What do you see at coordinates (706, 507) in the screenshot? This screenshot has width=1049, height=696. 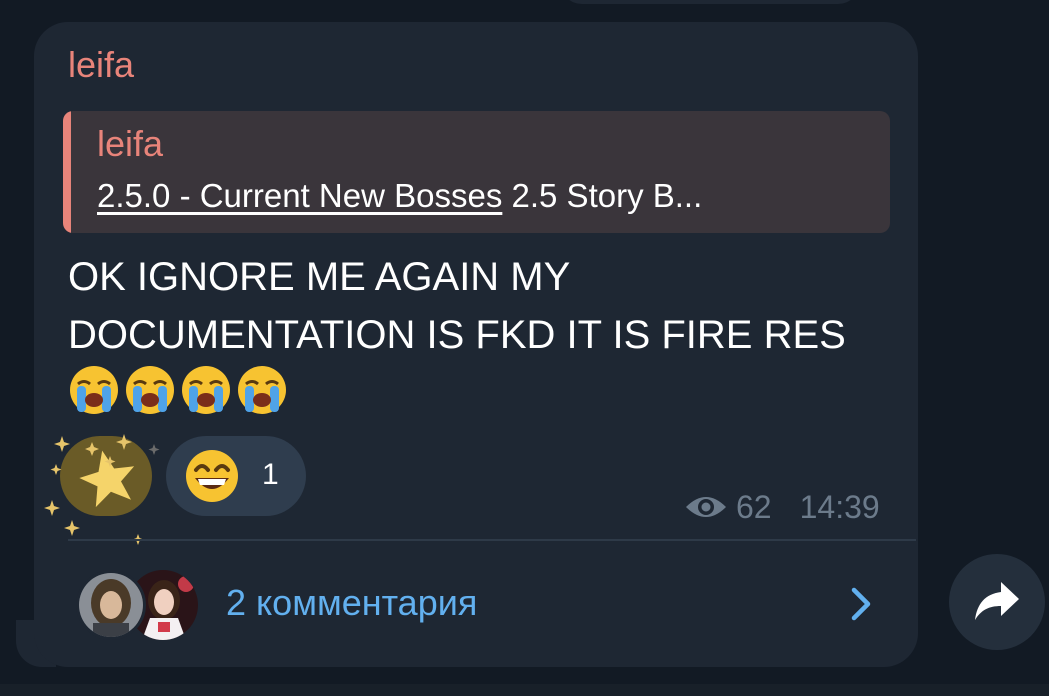 I see `eye-icon` at bounding box center [706, 507].